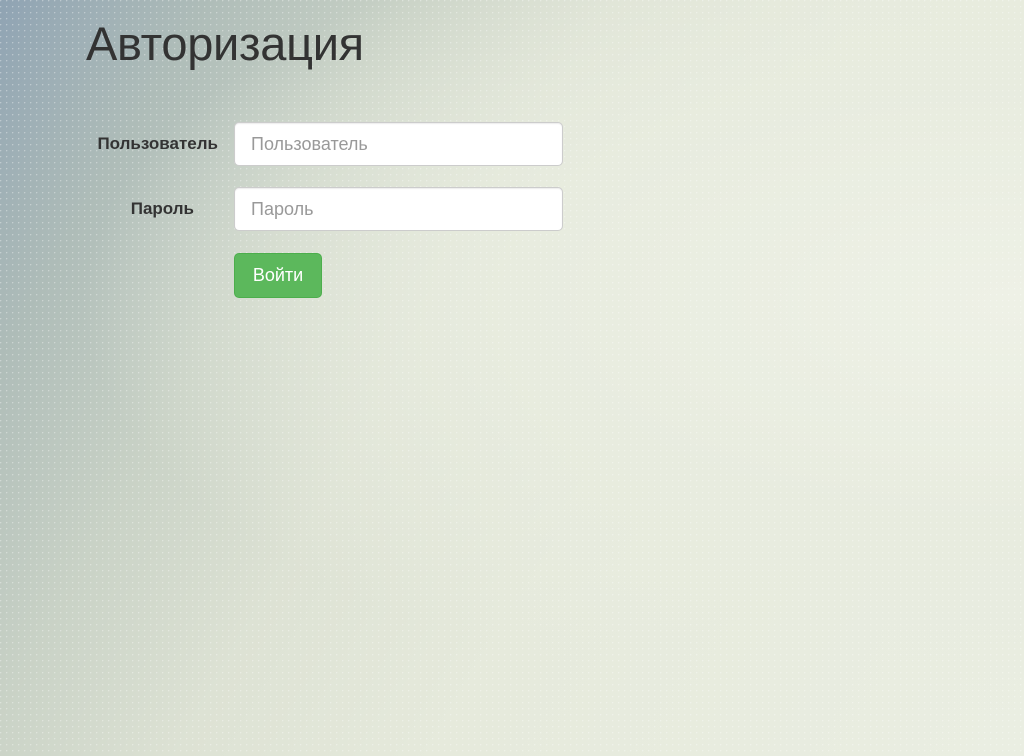 This screenshot has width=1024, height=756. What do you see at coordinates (225, 43) in the screenshot?
I see `page-title: Авторизация` at bounding box center [225, 43].